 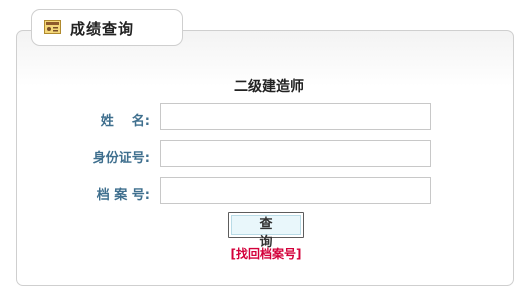 I want to click on name-label: 姓 名:, so click(x=125, y=121).